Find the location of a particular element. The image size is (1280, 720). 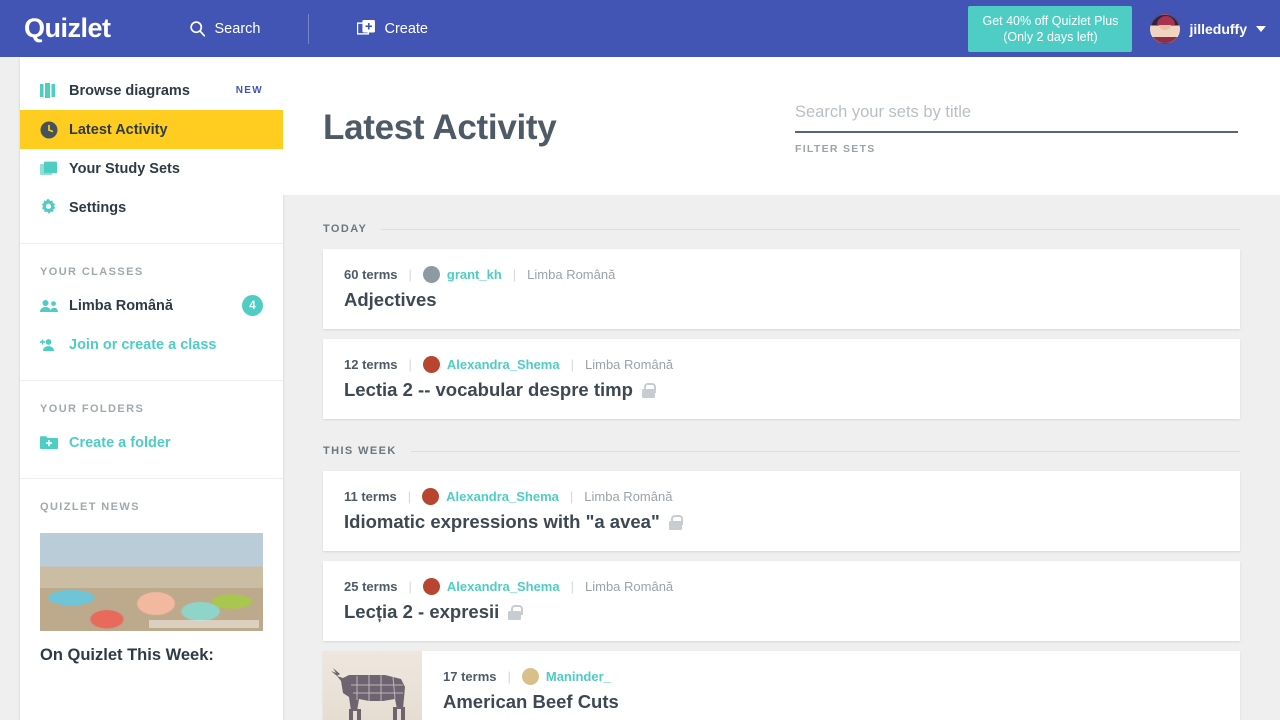

sidebar-create-folder: Create a folder is located at coordinates (151, 442).